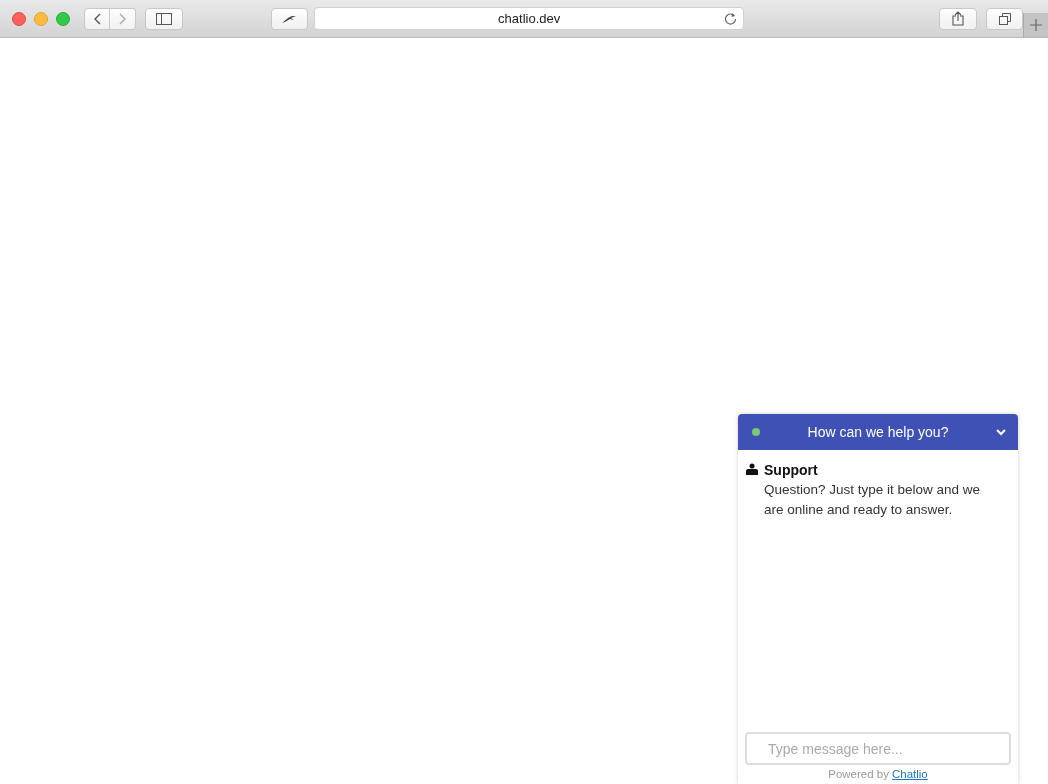  I want to click on share-button, so click(958, 18).